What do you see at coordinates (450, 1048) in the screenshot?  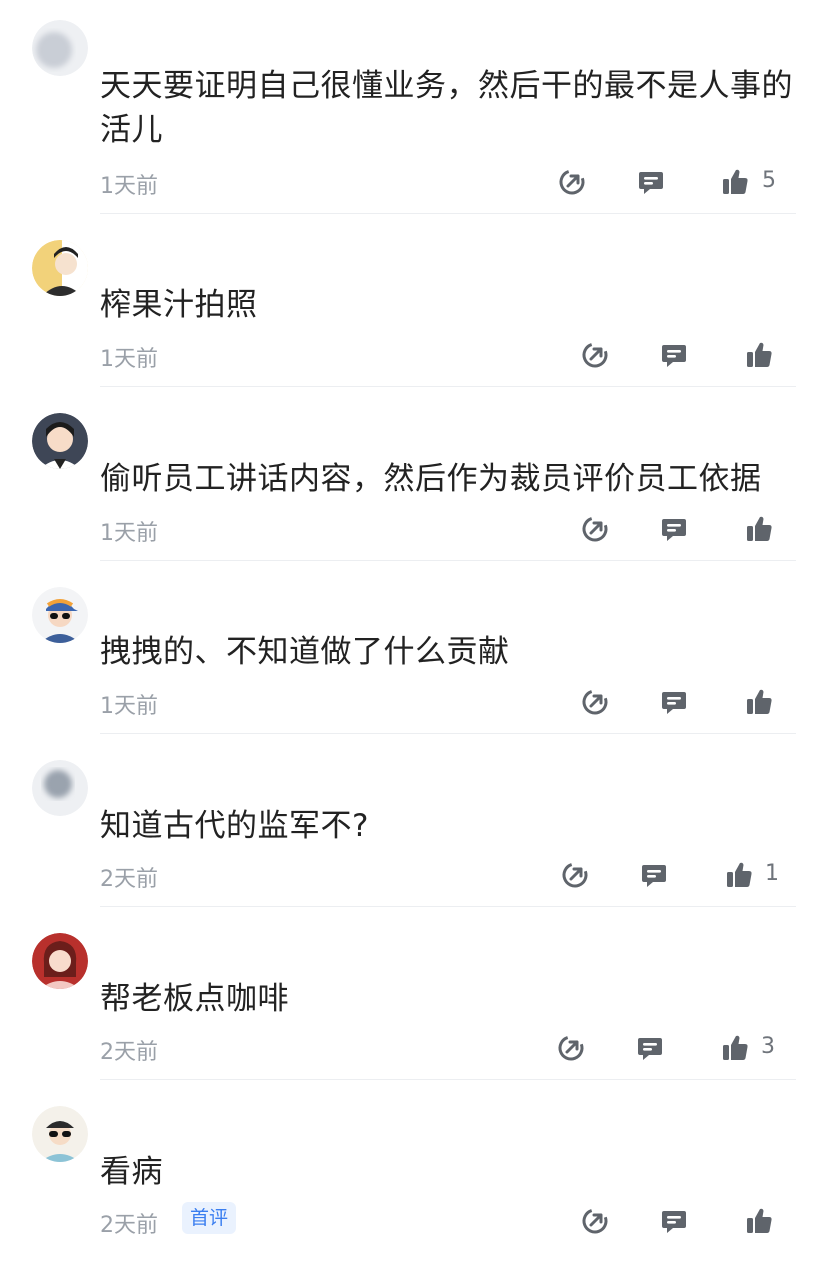 I see `comment-meta: 2天前 3` at bounding box center [450, 1048].